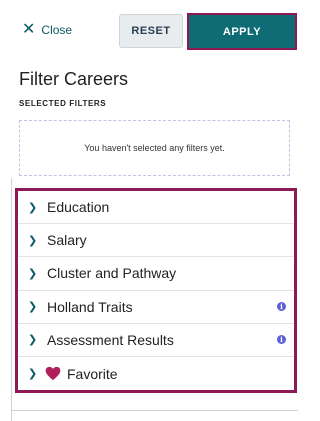 The height and width of the screenshot is (421, 320). What do you see at coordinates (90, 306) in the screenshot?
I see `filter-item-label: Holland Traits` at bounding box center [90, 306].